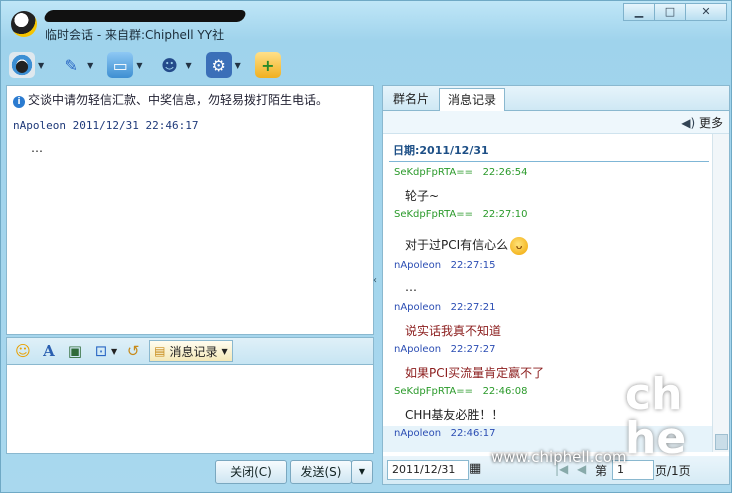  Describe the element at coordinates (24, 24) in the screenshot. I see `qq-penguin-icon` at that location.